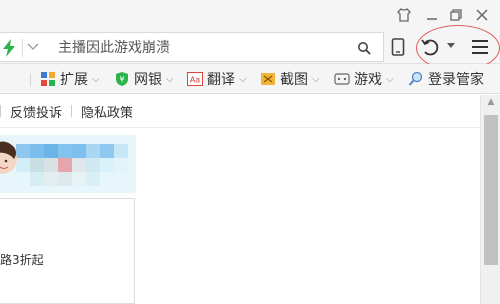 The width and height of the screenshot is (500, 304). I want to click on minimize-icon, so click(432, 15).